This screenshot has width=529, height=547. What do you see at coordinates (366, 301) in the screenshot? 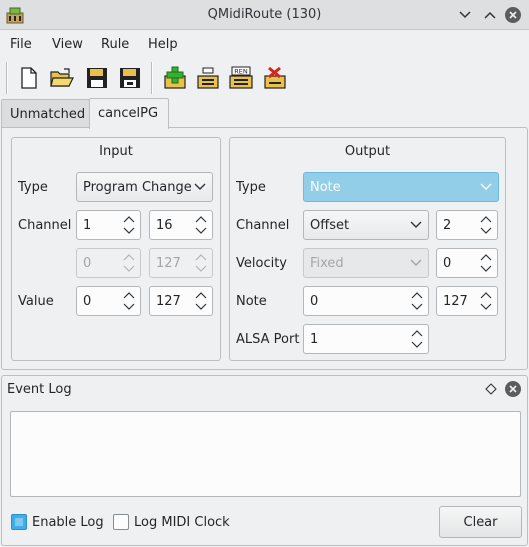
I see `output-note-min-spin: 0` at bounding box center [366, 301].